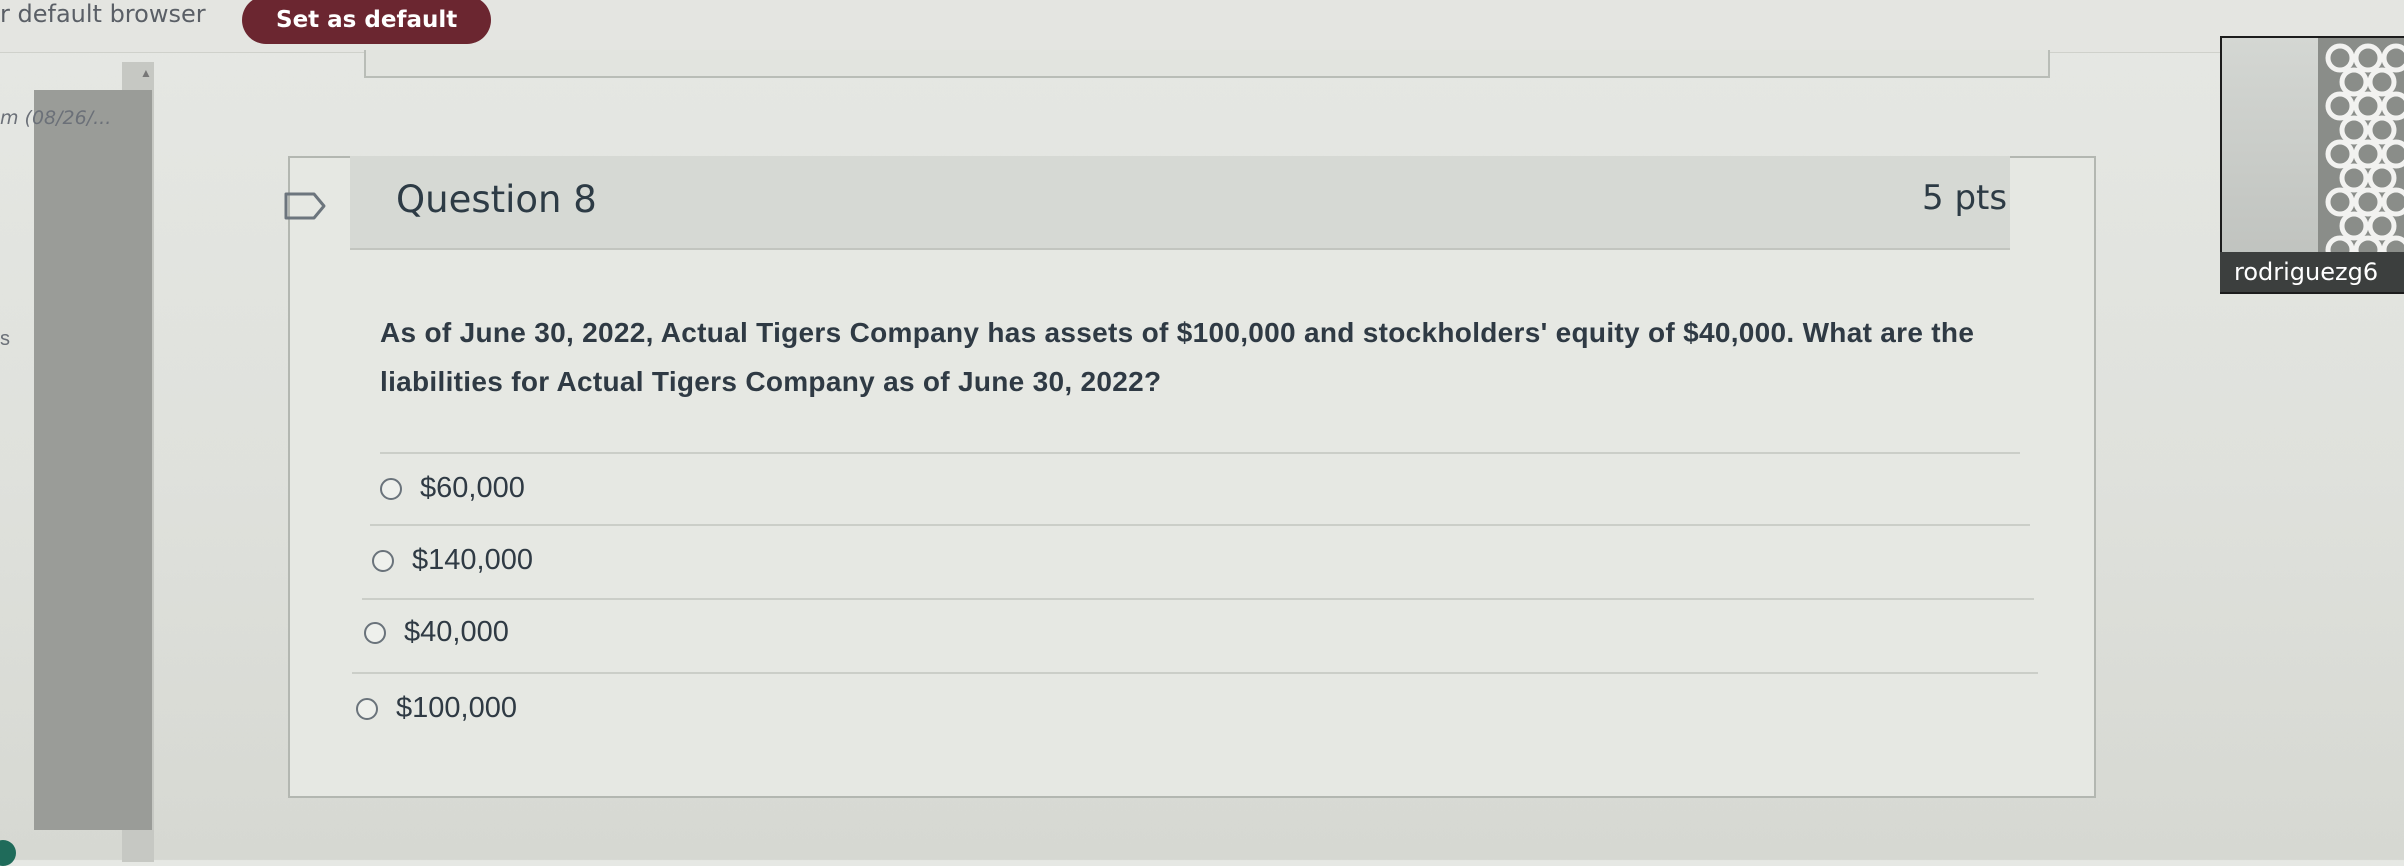 This screenshot has width=2404, height=866. I want to click on question-points: 5 pts, so click(1965, 198).